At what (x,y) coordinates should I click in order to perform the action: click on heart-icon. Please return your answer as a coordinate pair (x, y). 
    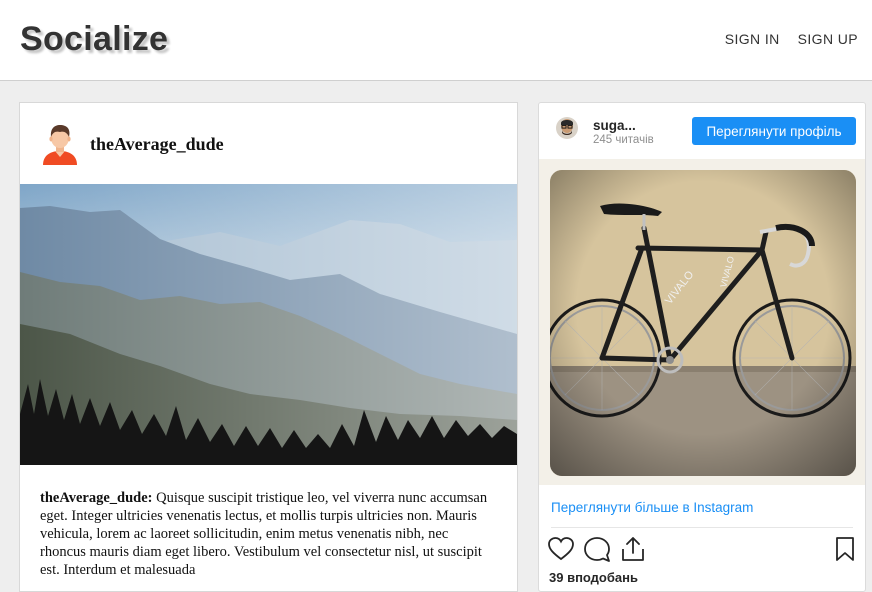
    Looking at the image, I should click on (561, 549).